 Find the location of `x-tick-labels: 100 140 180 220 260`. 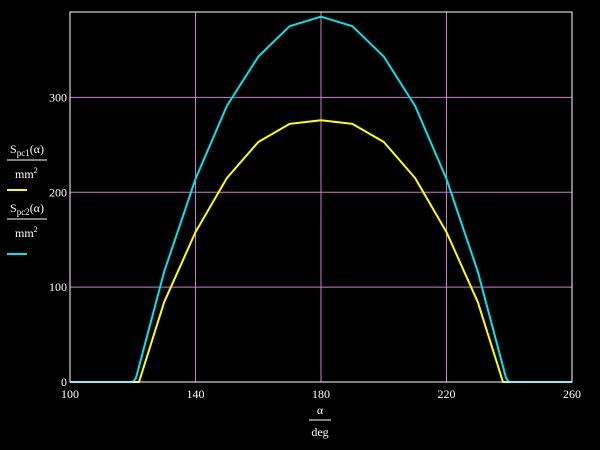

x-tick-labels: 100 140 180 220 260 is located at coordinates (321, 394).